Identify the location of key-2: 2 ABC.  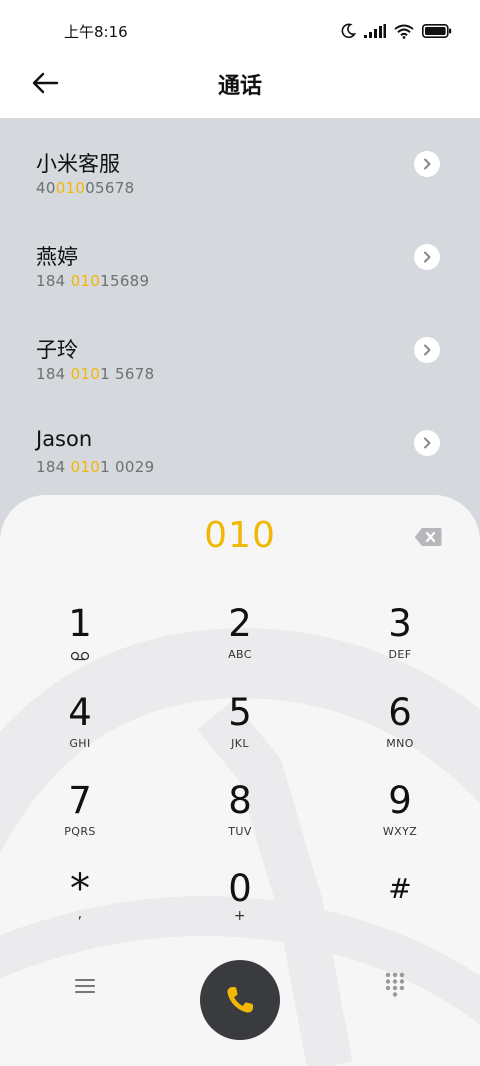
(240, 647).